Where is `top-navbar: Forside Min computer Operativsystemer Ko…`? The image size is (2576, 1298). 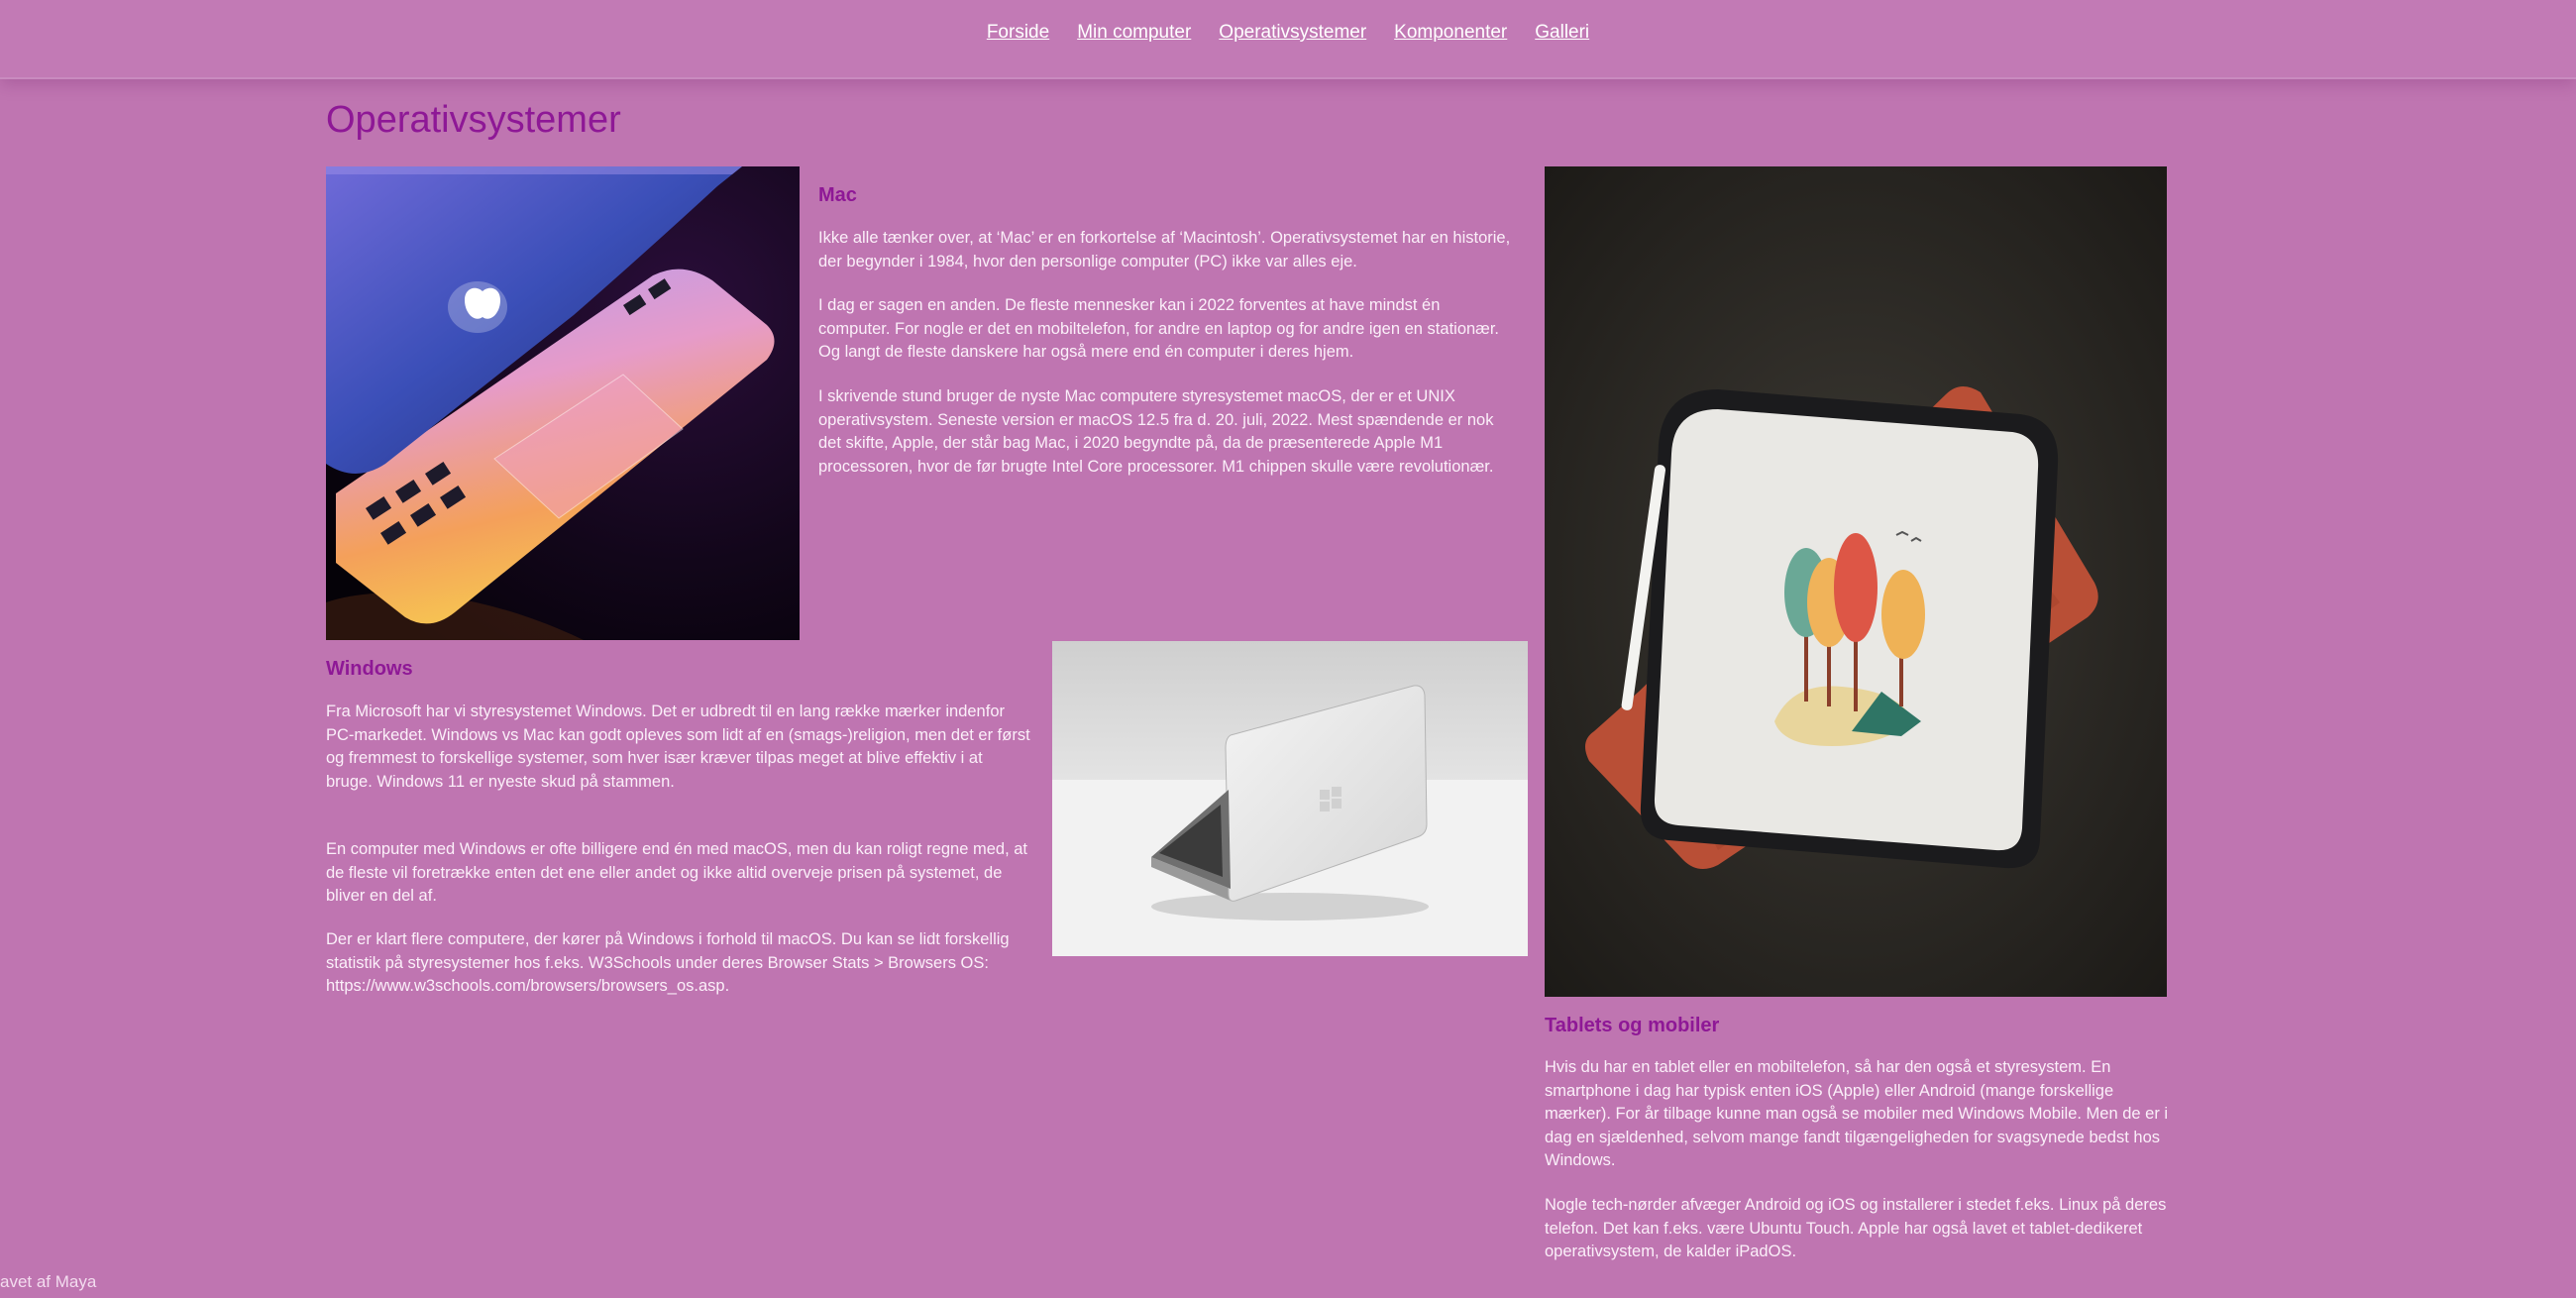
top-navbar: Forside Min computer Operativsystemer Ko… is located at coordinates (1288, 39).